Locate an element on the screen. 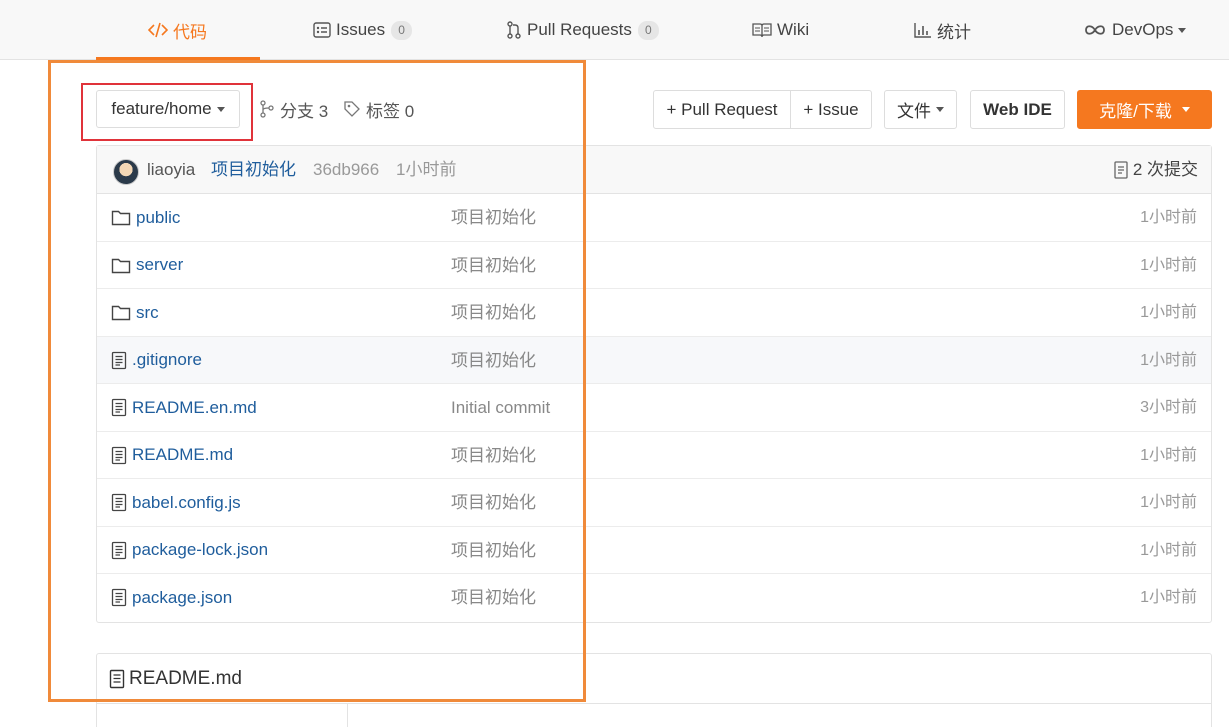 Image resolution: width=1229 pixels, height=727 pixels. file-name-link: README.md is located at coordinates (172, 455).